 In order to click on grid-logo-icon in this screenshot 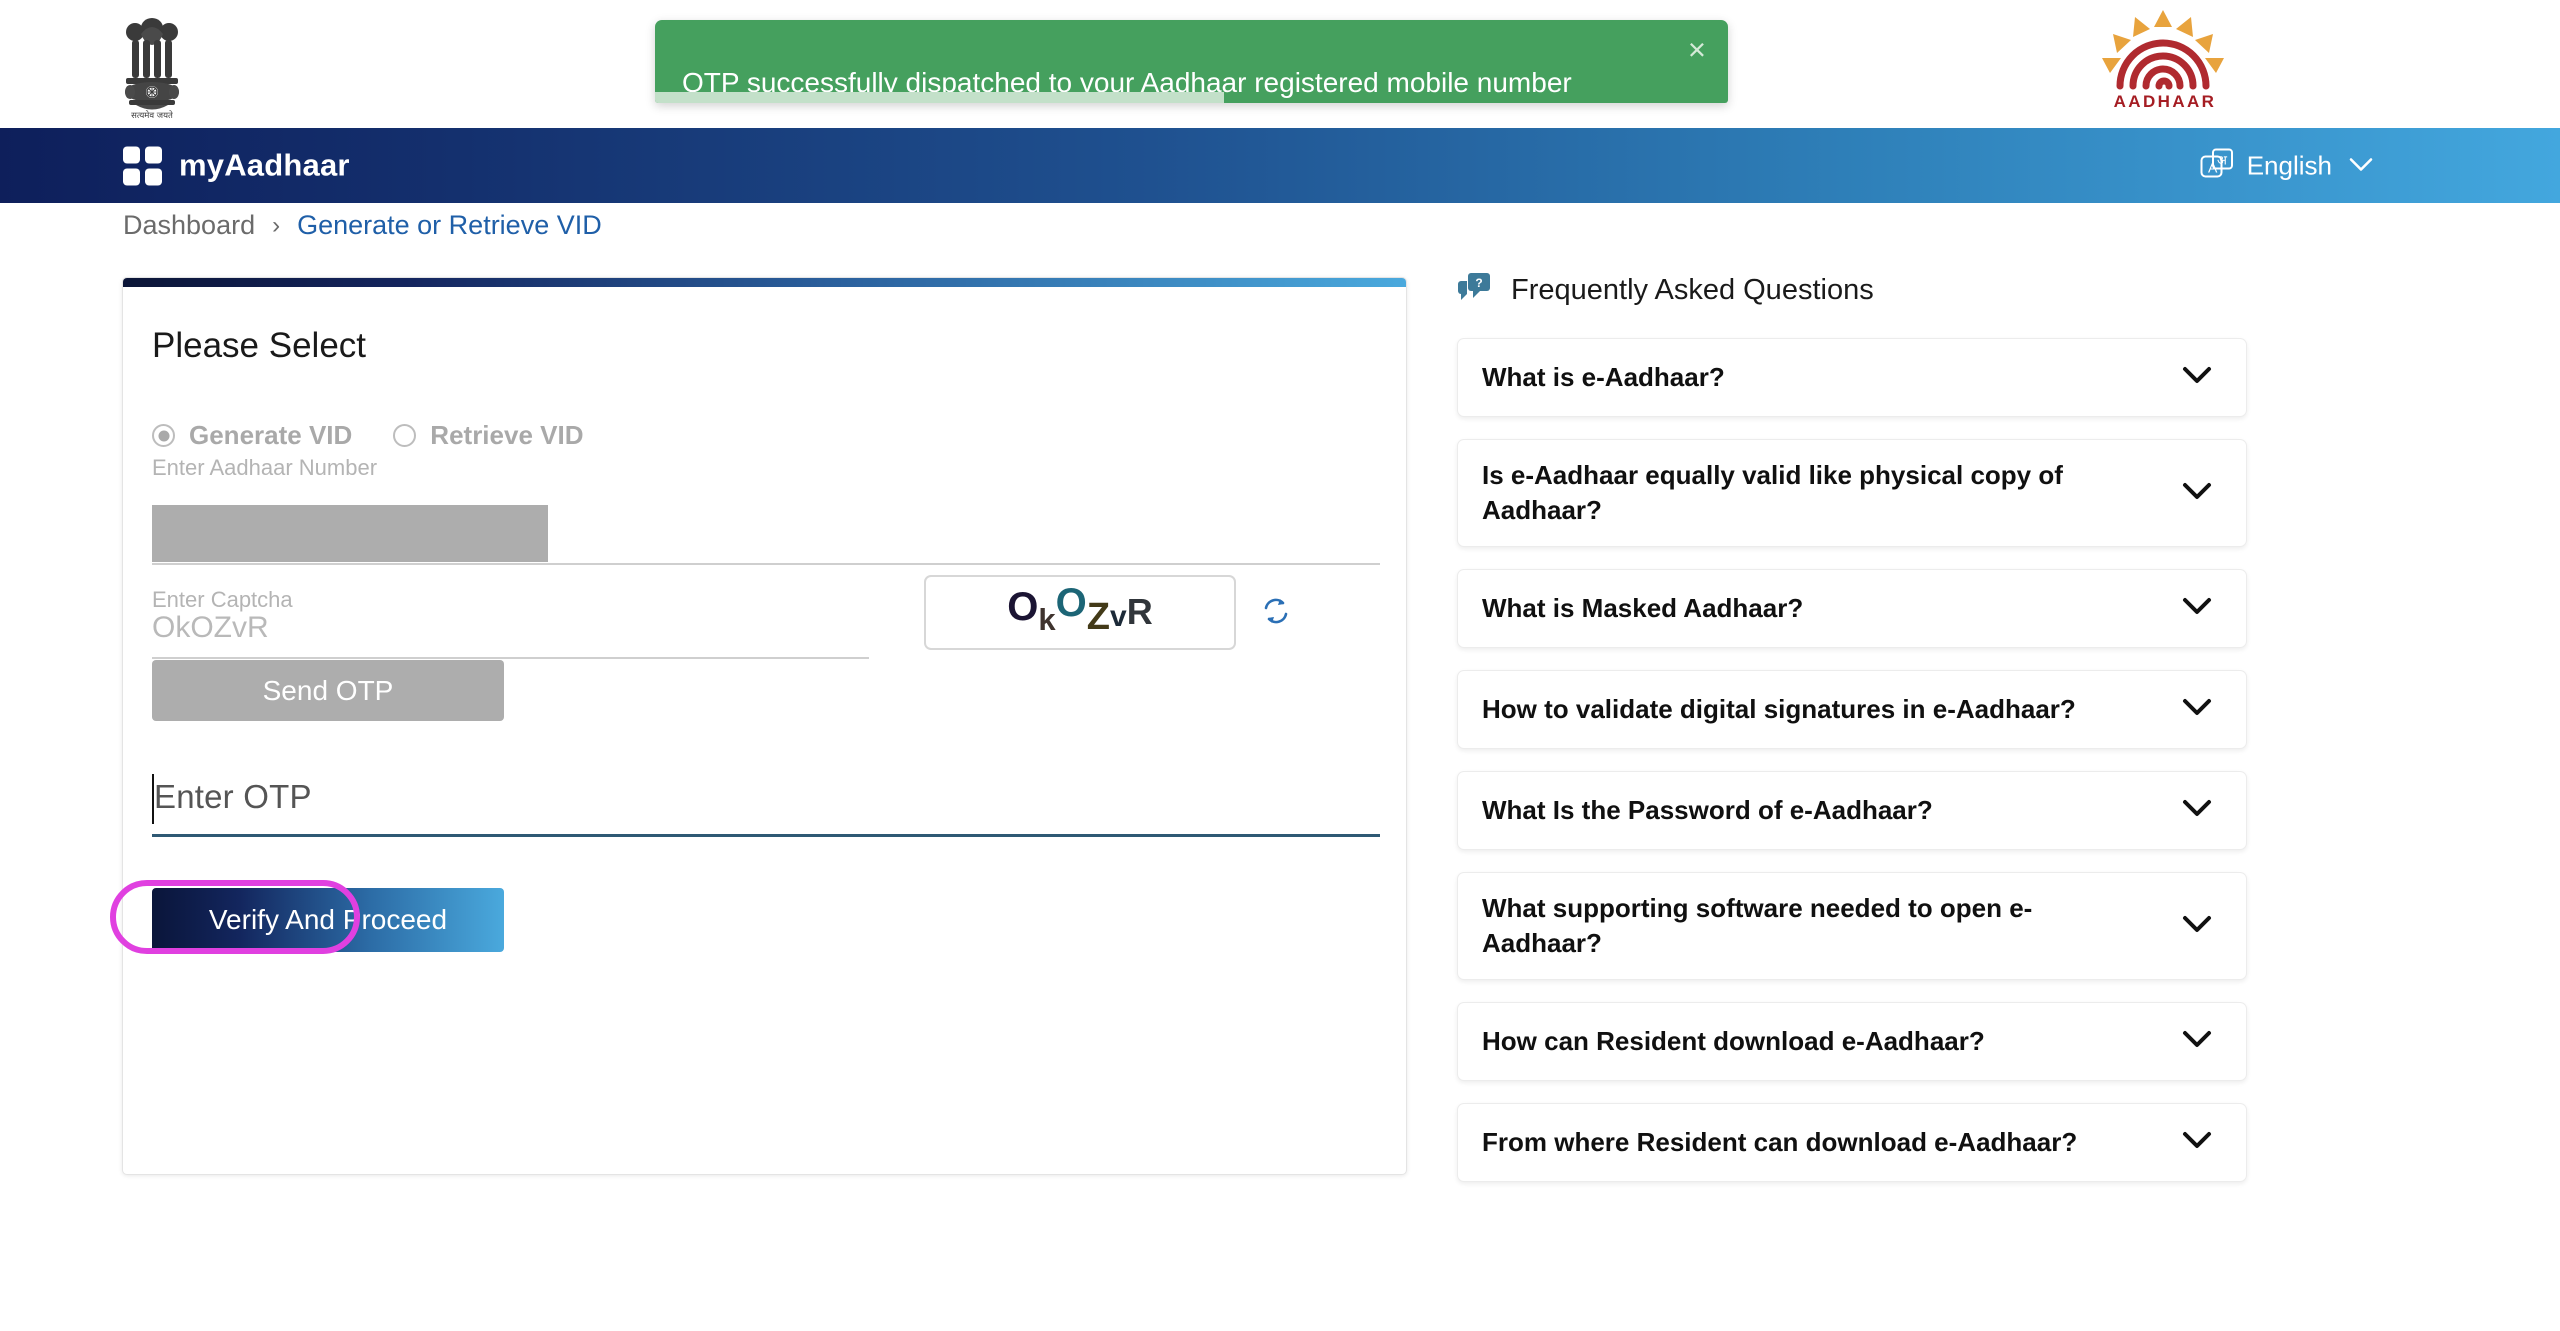, I will do `click(142, 165)`.